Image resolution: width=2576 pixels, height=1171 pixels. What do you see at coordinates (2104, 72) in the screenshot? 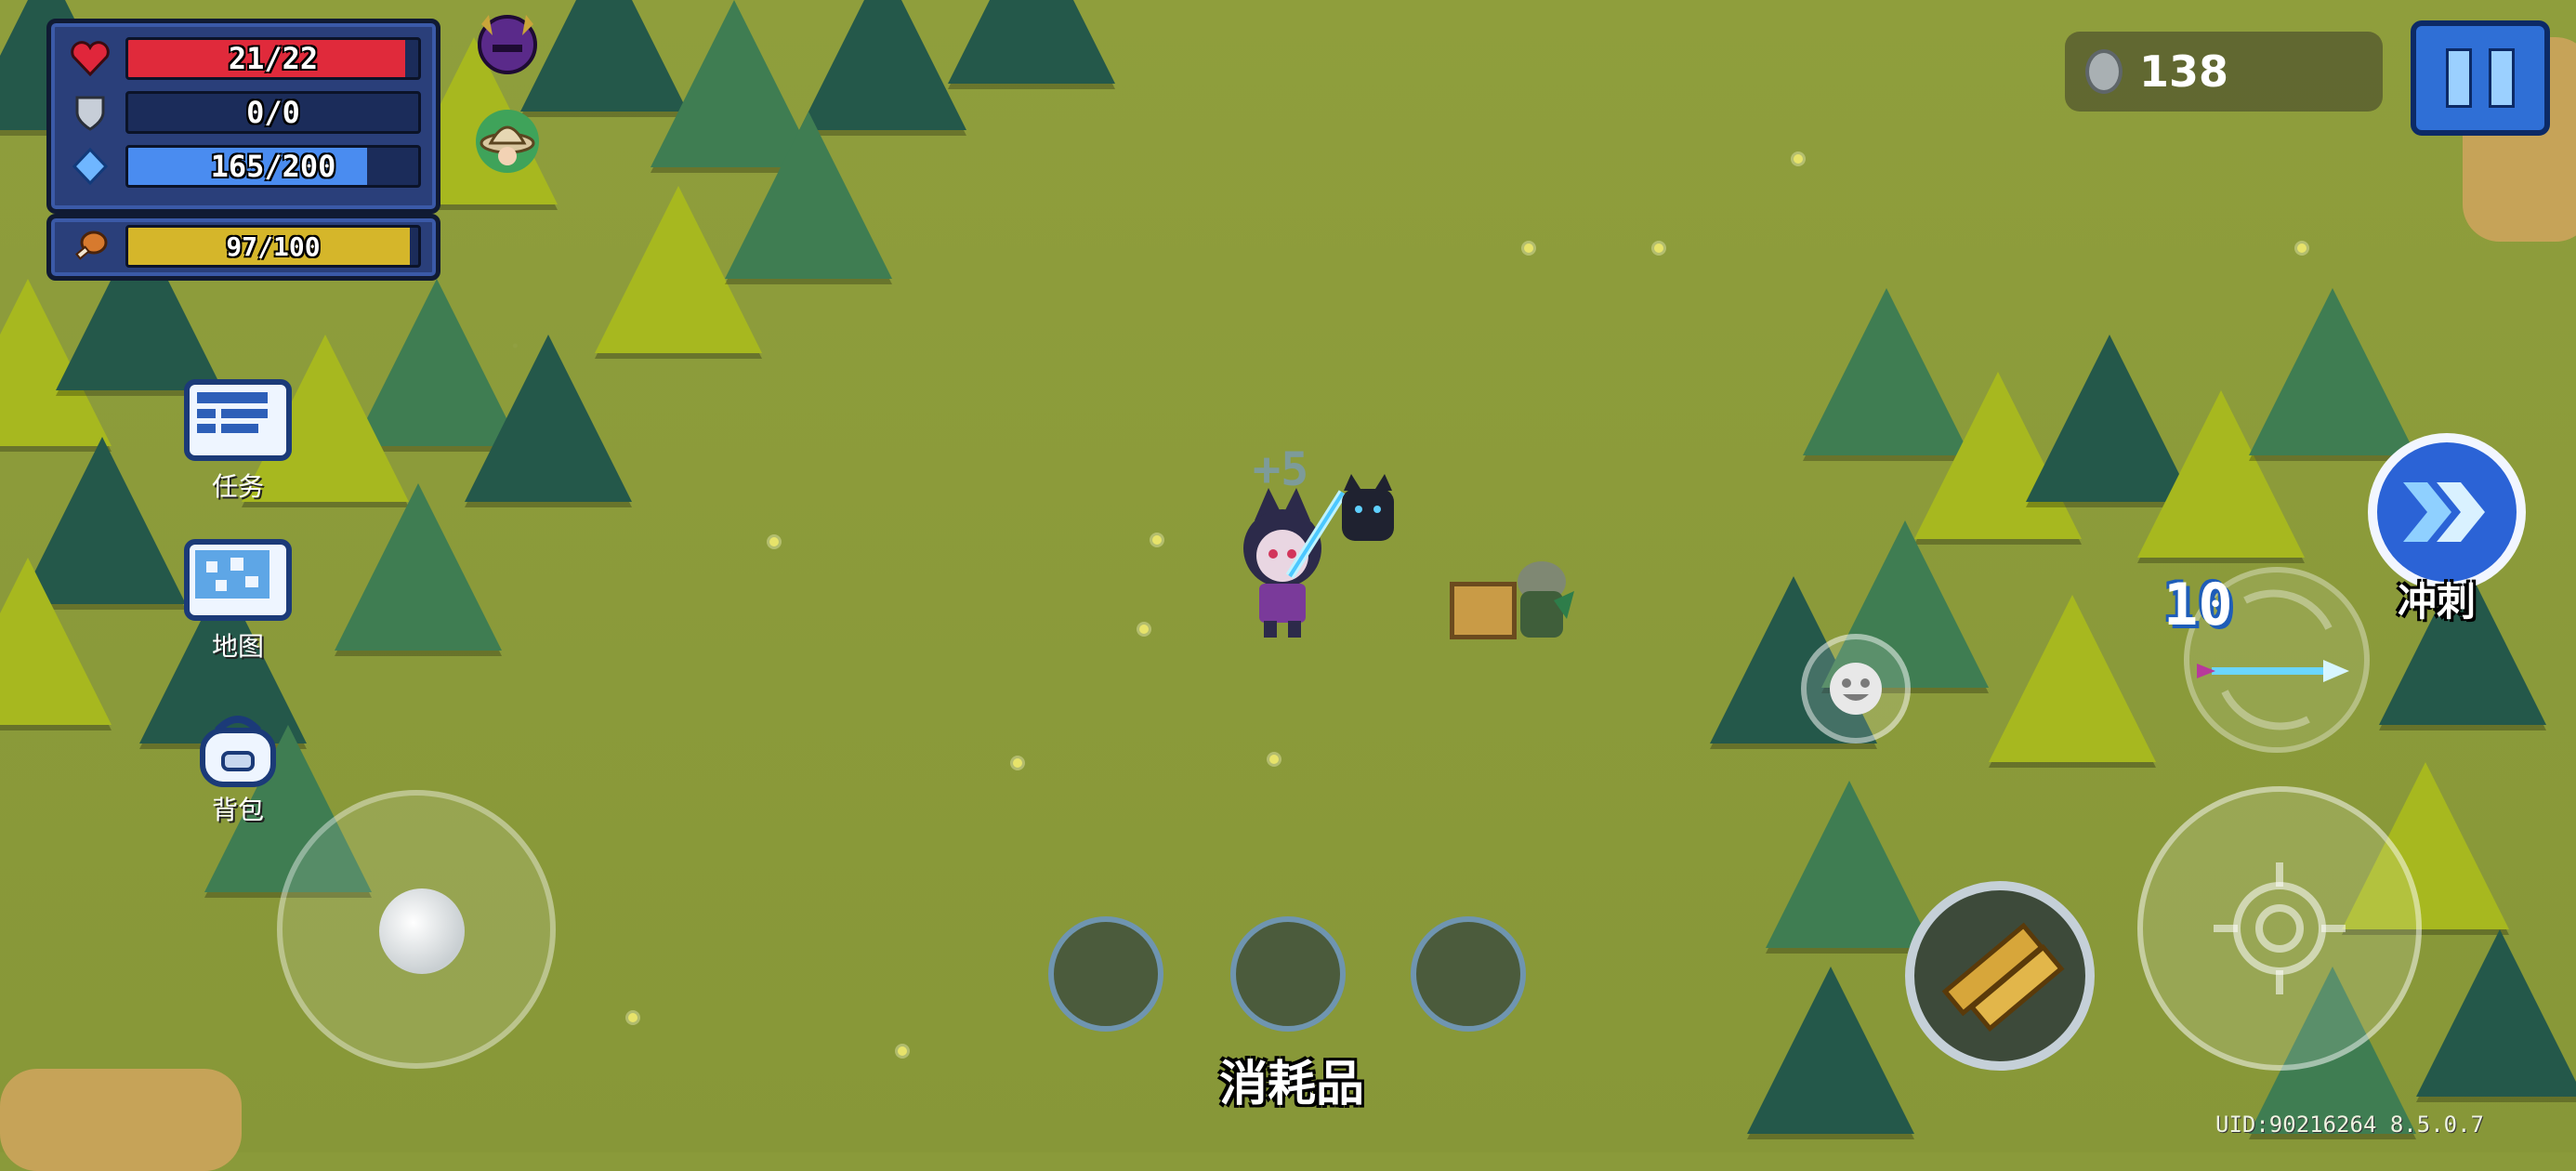
I see `coin-icon` at bounding box center [2104, 72].